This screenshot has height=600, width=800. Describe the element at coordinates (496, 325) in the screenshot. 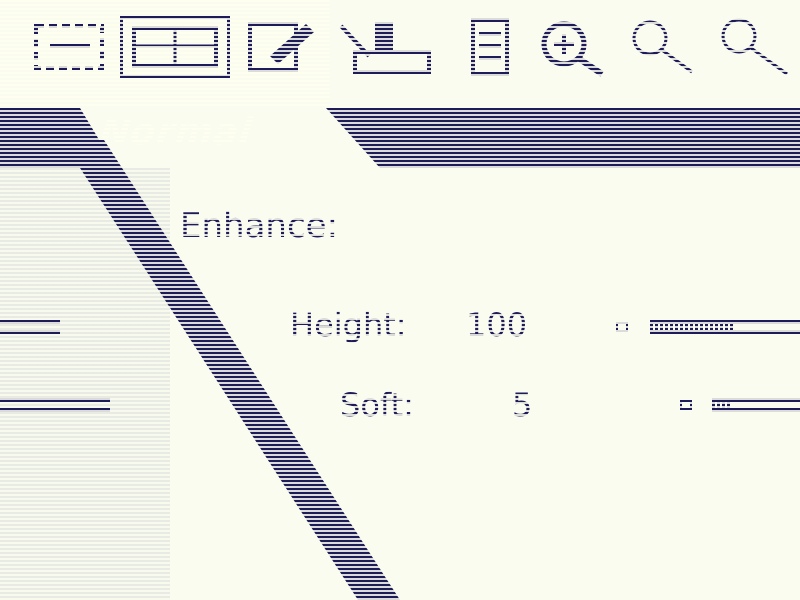

I see `height-value: 100` at that location.